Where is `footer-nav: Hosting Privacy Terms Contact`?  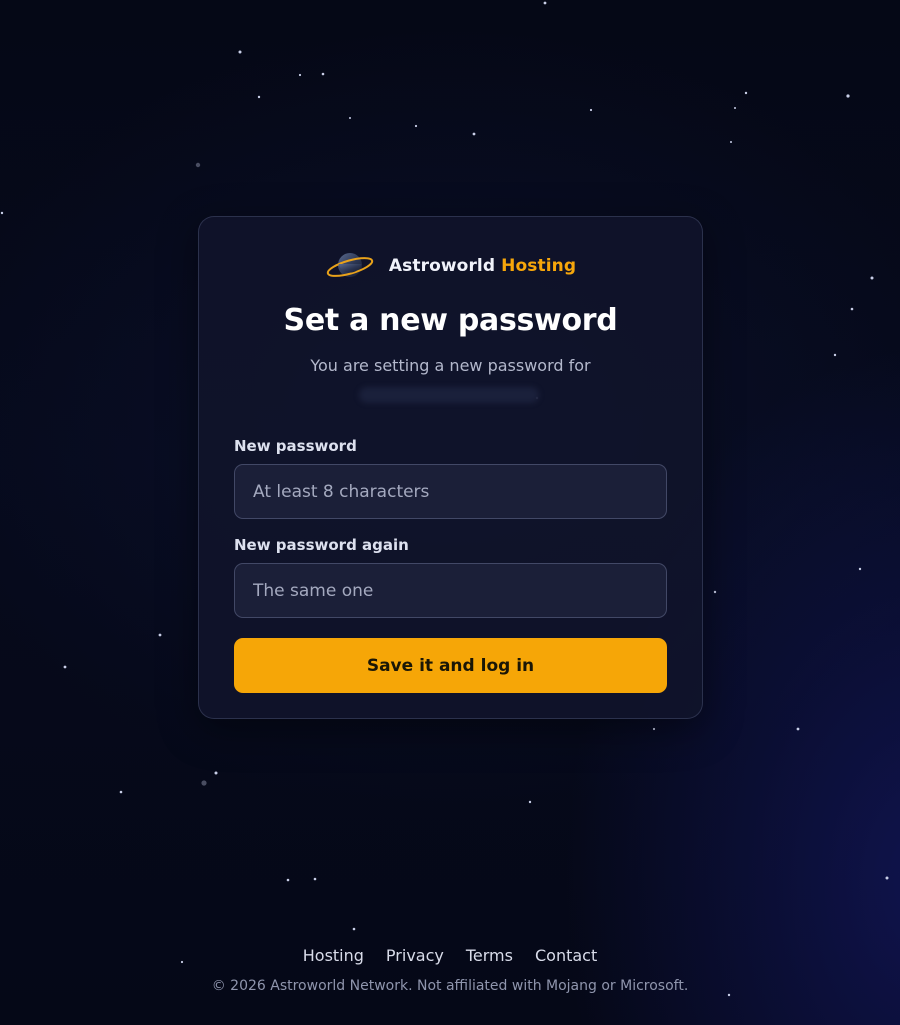 footer-nav: Hosting Privacy Terms Contact is located at coordinates (450, 955).